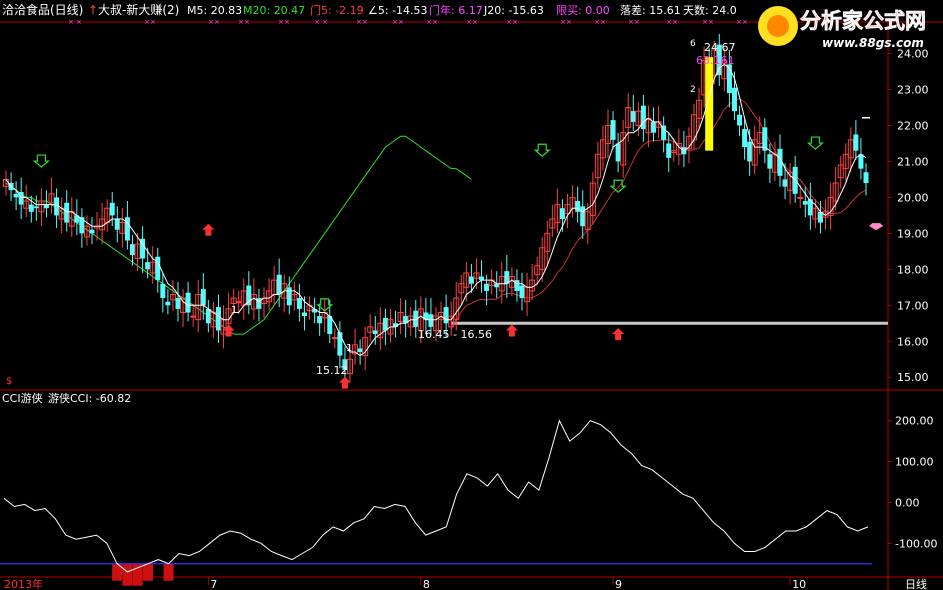 Image resolution: width=943 pixels, height=590 pixels. I want to click on highlight-bar, so click(709, 104).